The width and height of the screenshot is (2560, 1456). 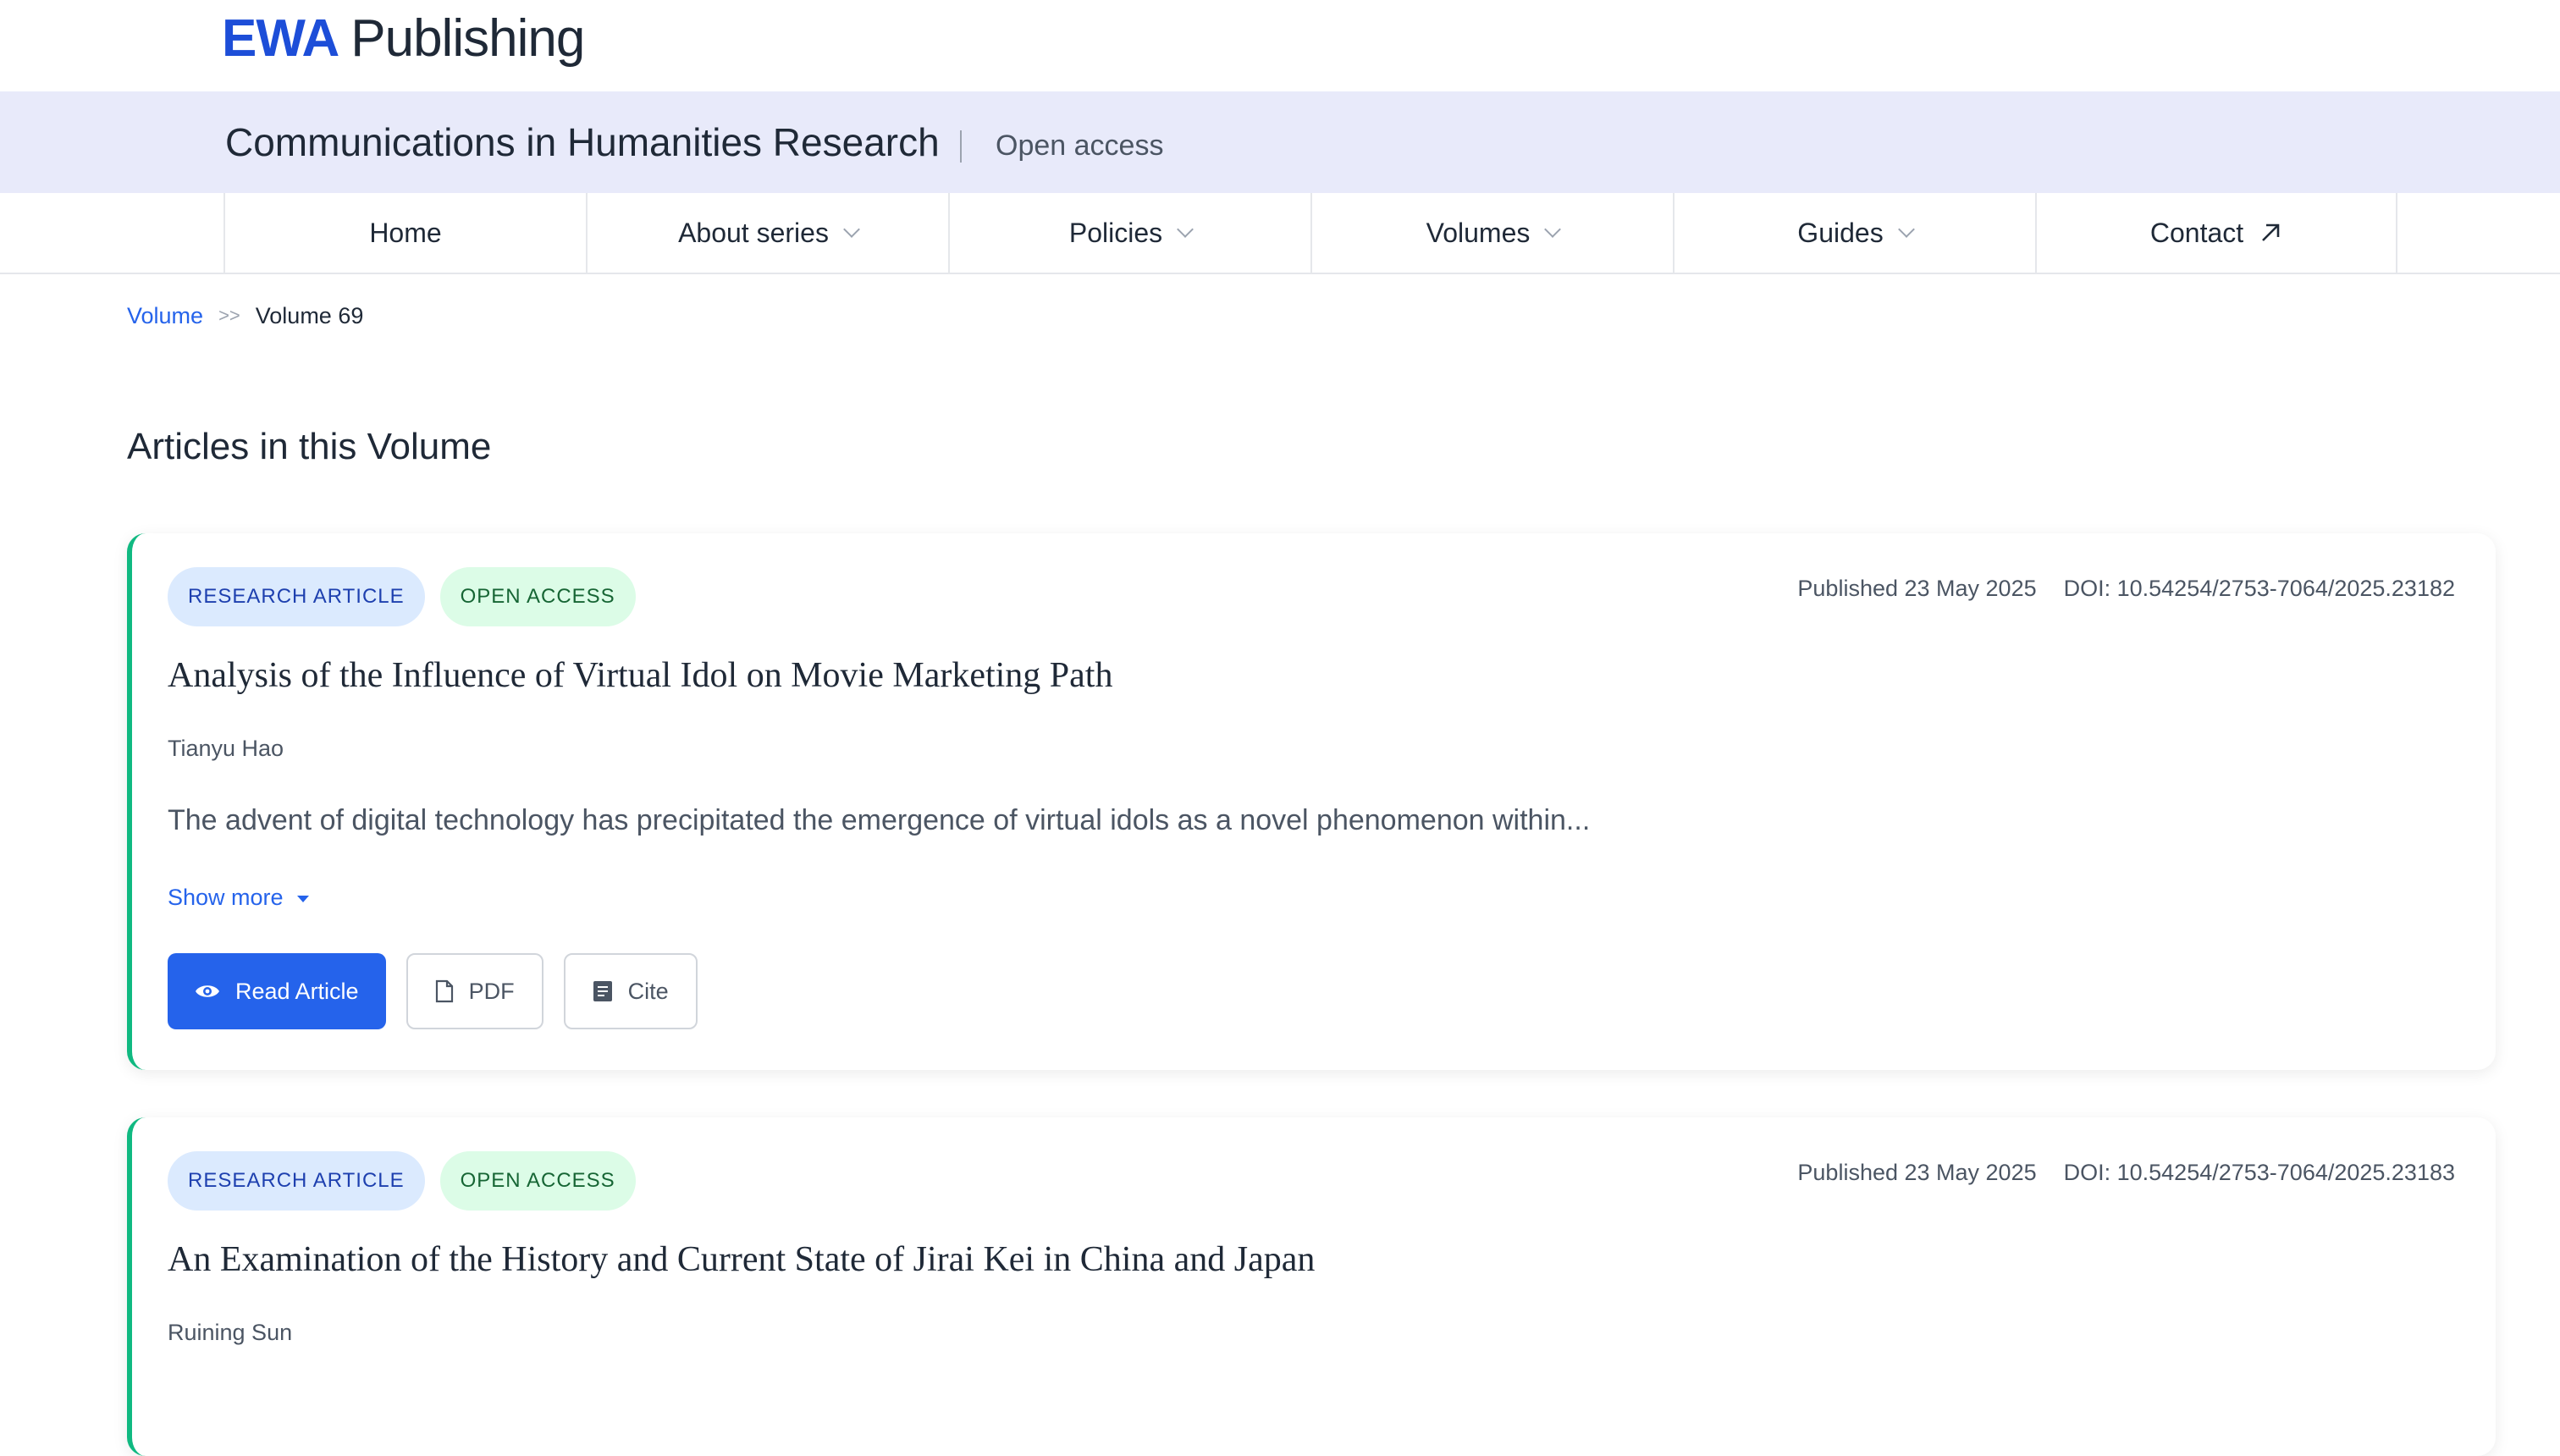 I want to click on nav-home-label: Home, so click(x=405, y=232).